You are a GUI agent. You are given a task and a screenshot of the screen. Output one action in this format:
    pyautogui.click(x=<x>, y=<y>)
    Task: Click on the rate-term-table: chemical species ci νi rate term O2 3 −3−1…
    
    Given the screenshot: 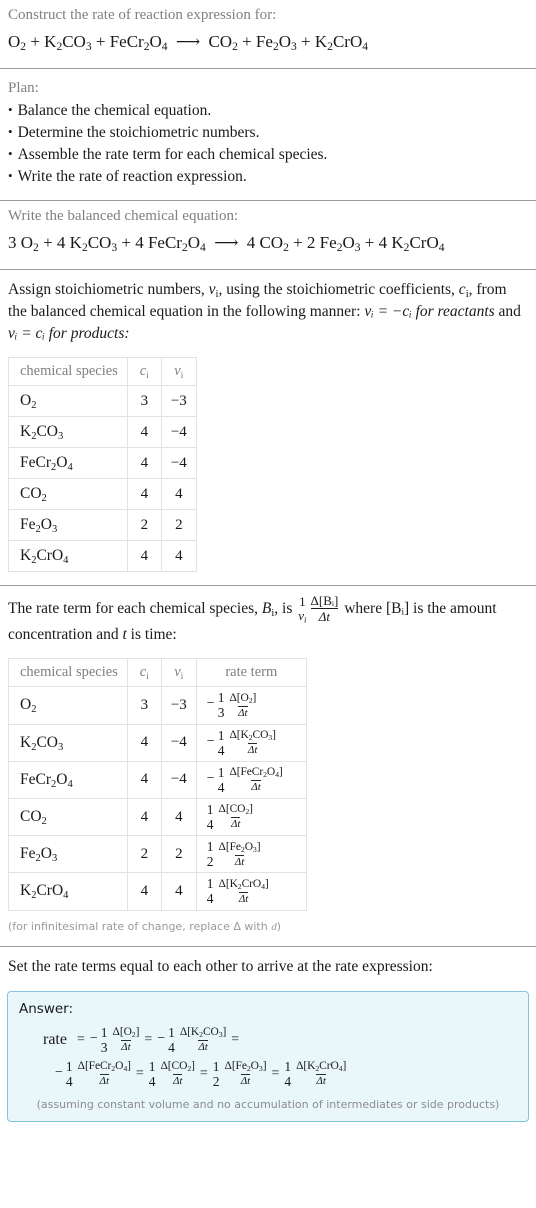 What is the action you would take?
    pyautogui.click(x=157, y=784)
    